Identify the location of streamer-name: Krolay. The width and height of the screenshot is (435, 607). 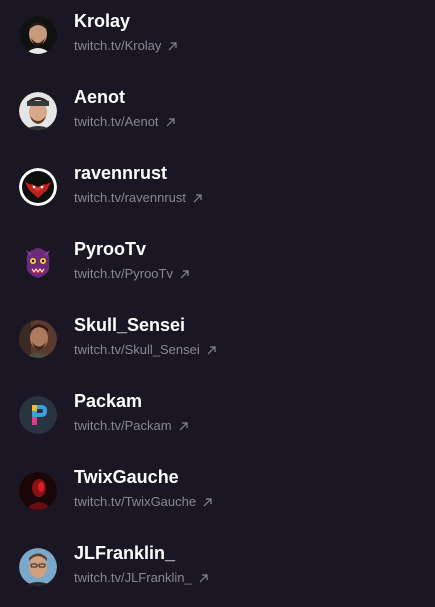
(102, 21).